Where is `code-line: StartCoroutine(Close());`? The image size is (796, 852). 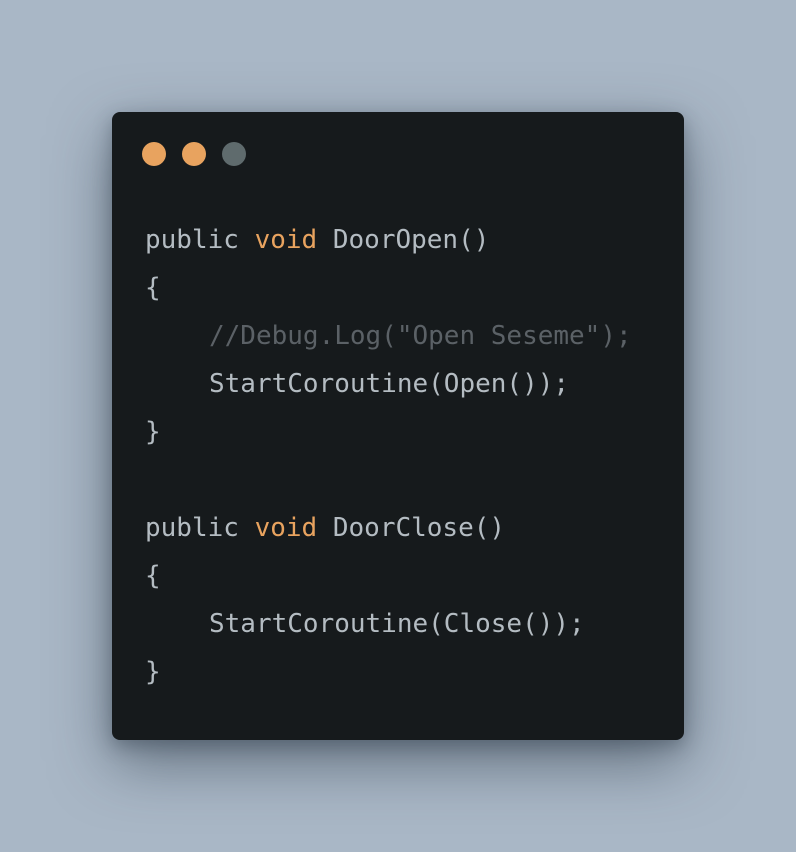 code-line: StartCoroutine(Close()); is located at coordinates (388, 624).